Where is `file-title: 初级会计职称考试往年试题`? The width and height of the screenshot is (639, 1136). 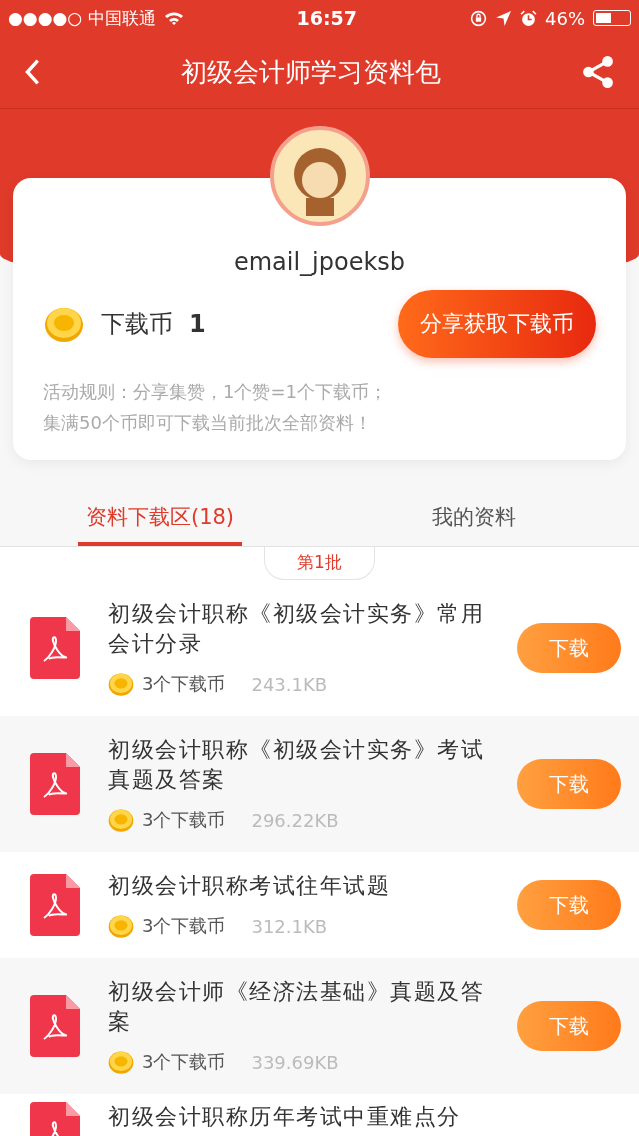
file-title: 初级会计职称考试往年试题 is located at coordinates (249, 886).